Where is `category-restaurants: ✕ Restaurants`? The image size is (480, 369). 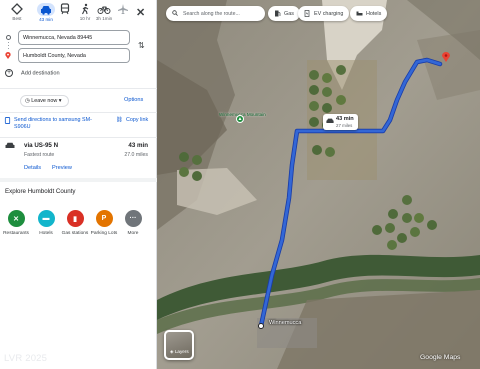
category-restaurants: ✕ Restaurants is located at coordinates (16, 223).